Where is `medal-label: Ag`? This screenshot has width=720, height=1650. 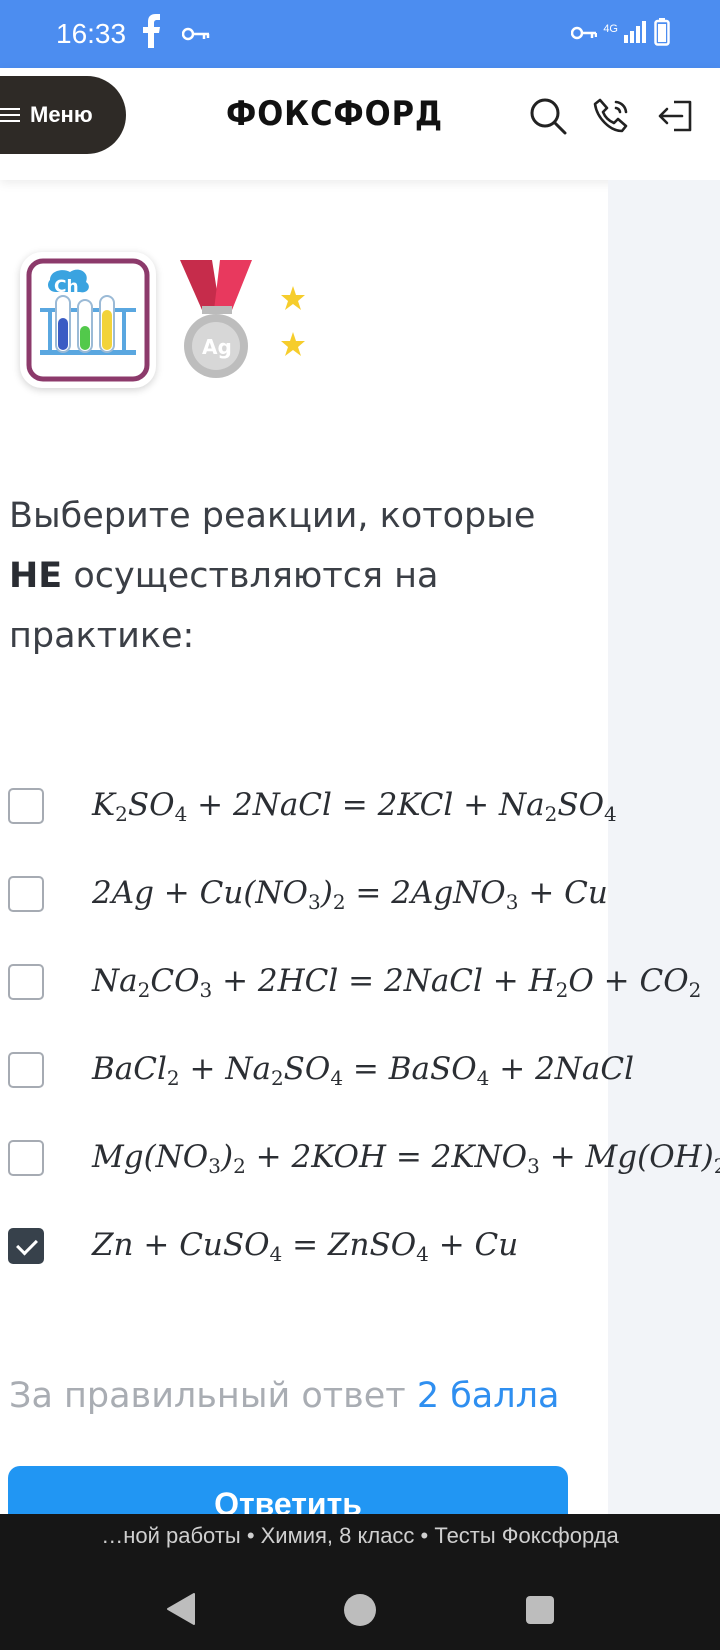 medal-label: Ag is located at coordinates (217, 347).